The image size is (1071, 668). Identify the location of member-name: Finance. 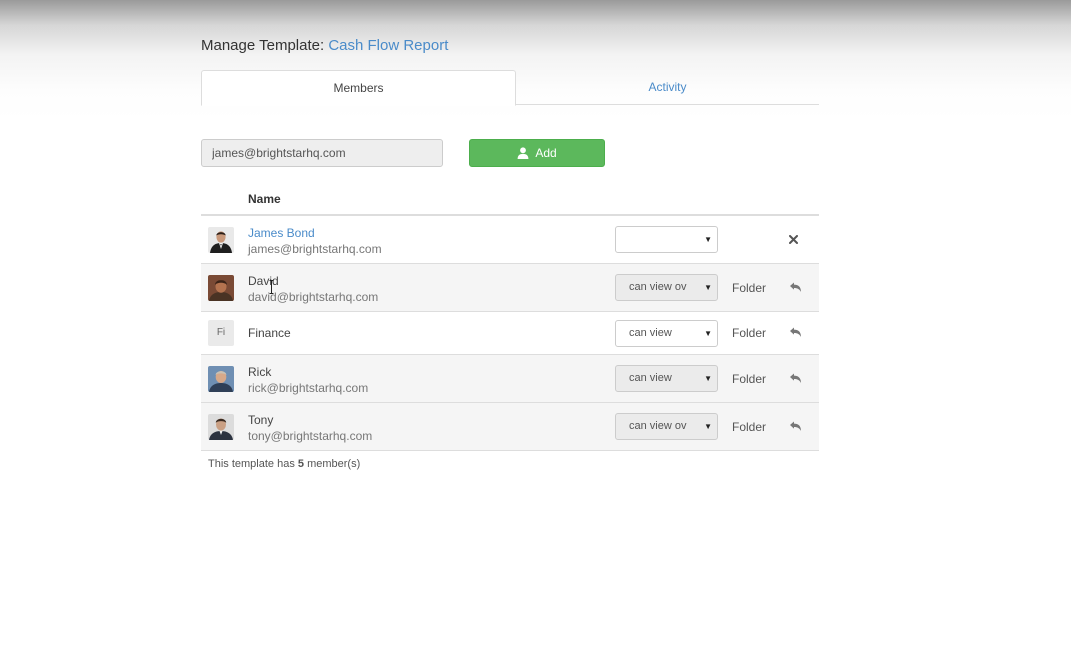
(269, 333).